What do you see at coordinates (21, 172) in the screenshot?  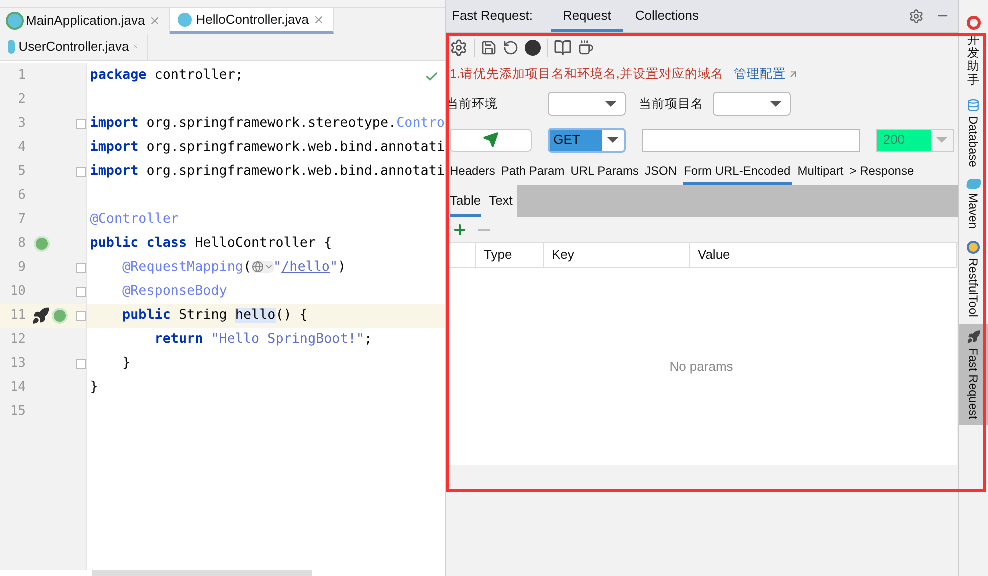 I see `line-number: 5` at bounding box center [21, 172].